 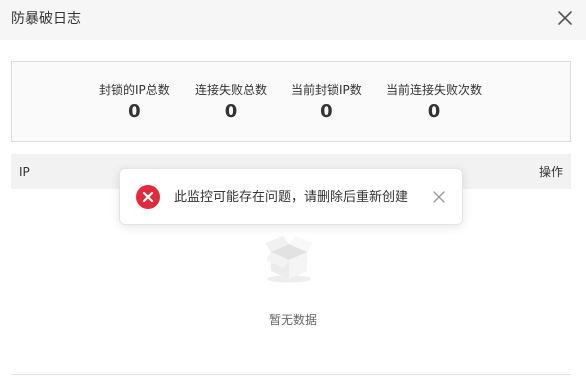 I want to click on stat-label: 当前封锁IP数, so click(x=326, y=90).